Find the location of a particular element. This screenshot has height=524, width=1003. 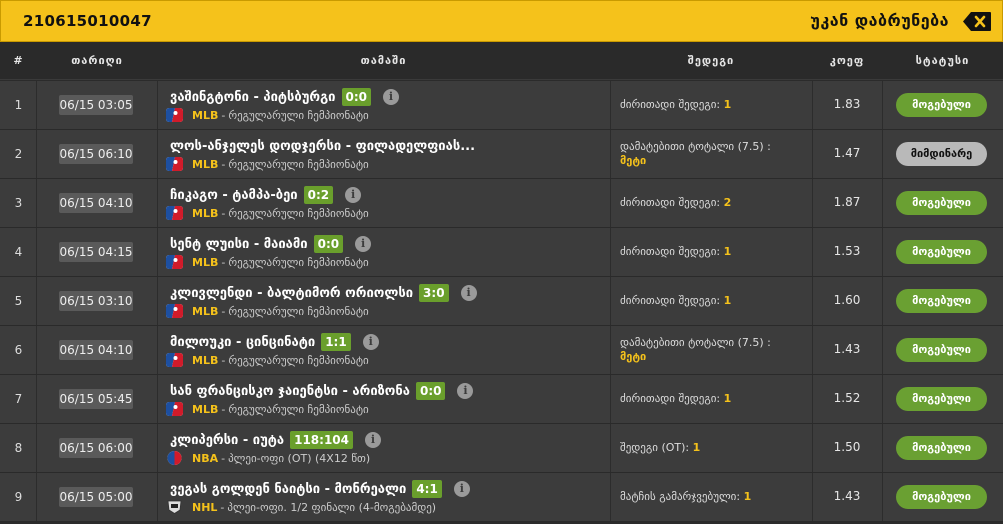

pick-cell: მატჩის გამარჯვებული: 1 is located at coordinates (715, 496).